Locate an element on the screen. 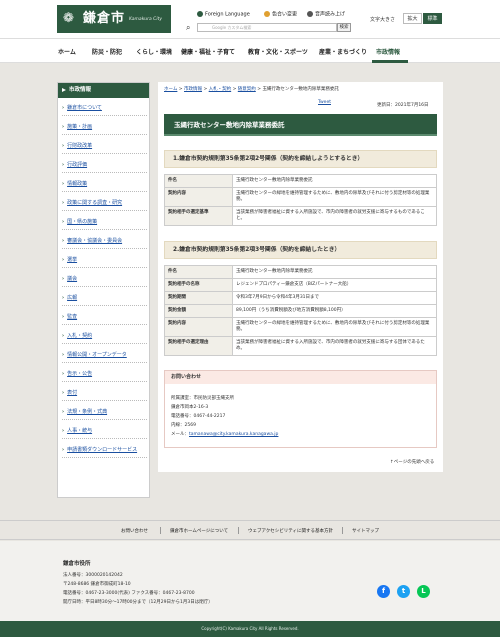 This screenshot has height=637, width=500. nav-welfare: 健康・福祉・子育て is located at coordinates (208, 51).